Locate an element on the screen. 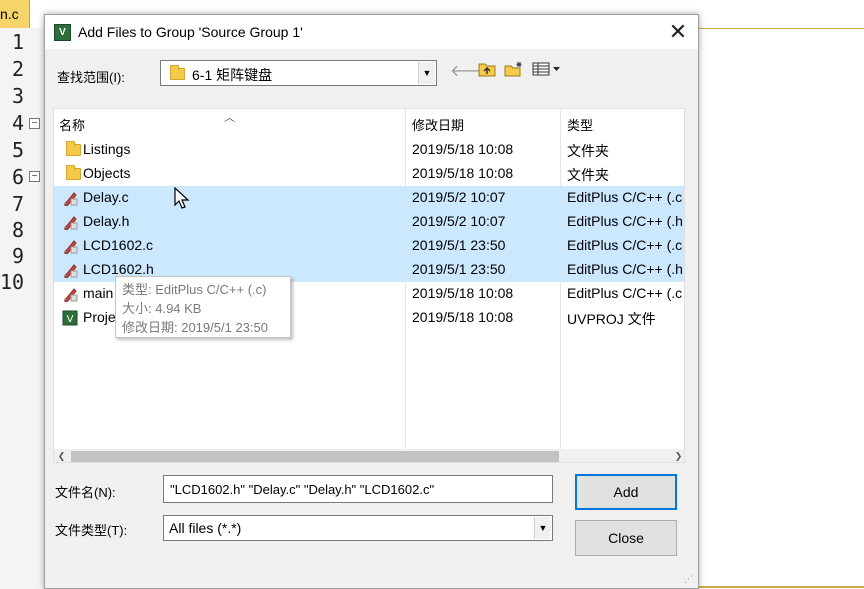 The width and height of the screenshot is (864, 589). uvproj-file-icon: V is located at coordinates (70, 318).